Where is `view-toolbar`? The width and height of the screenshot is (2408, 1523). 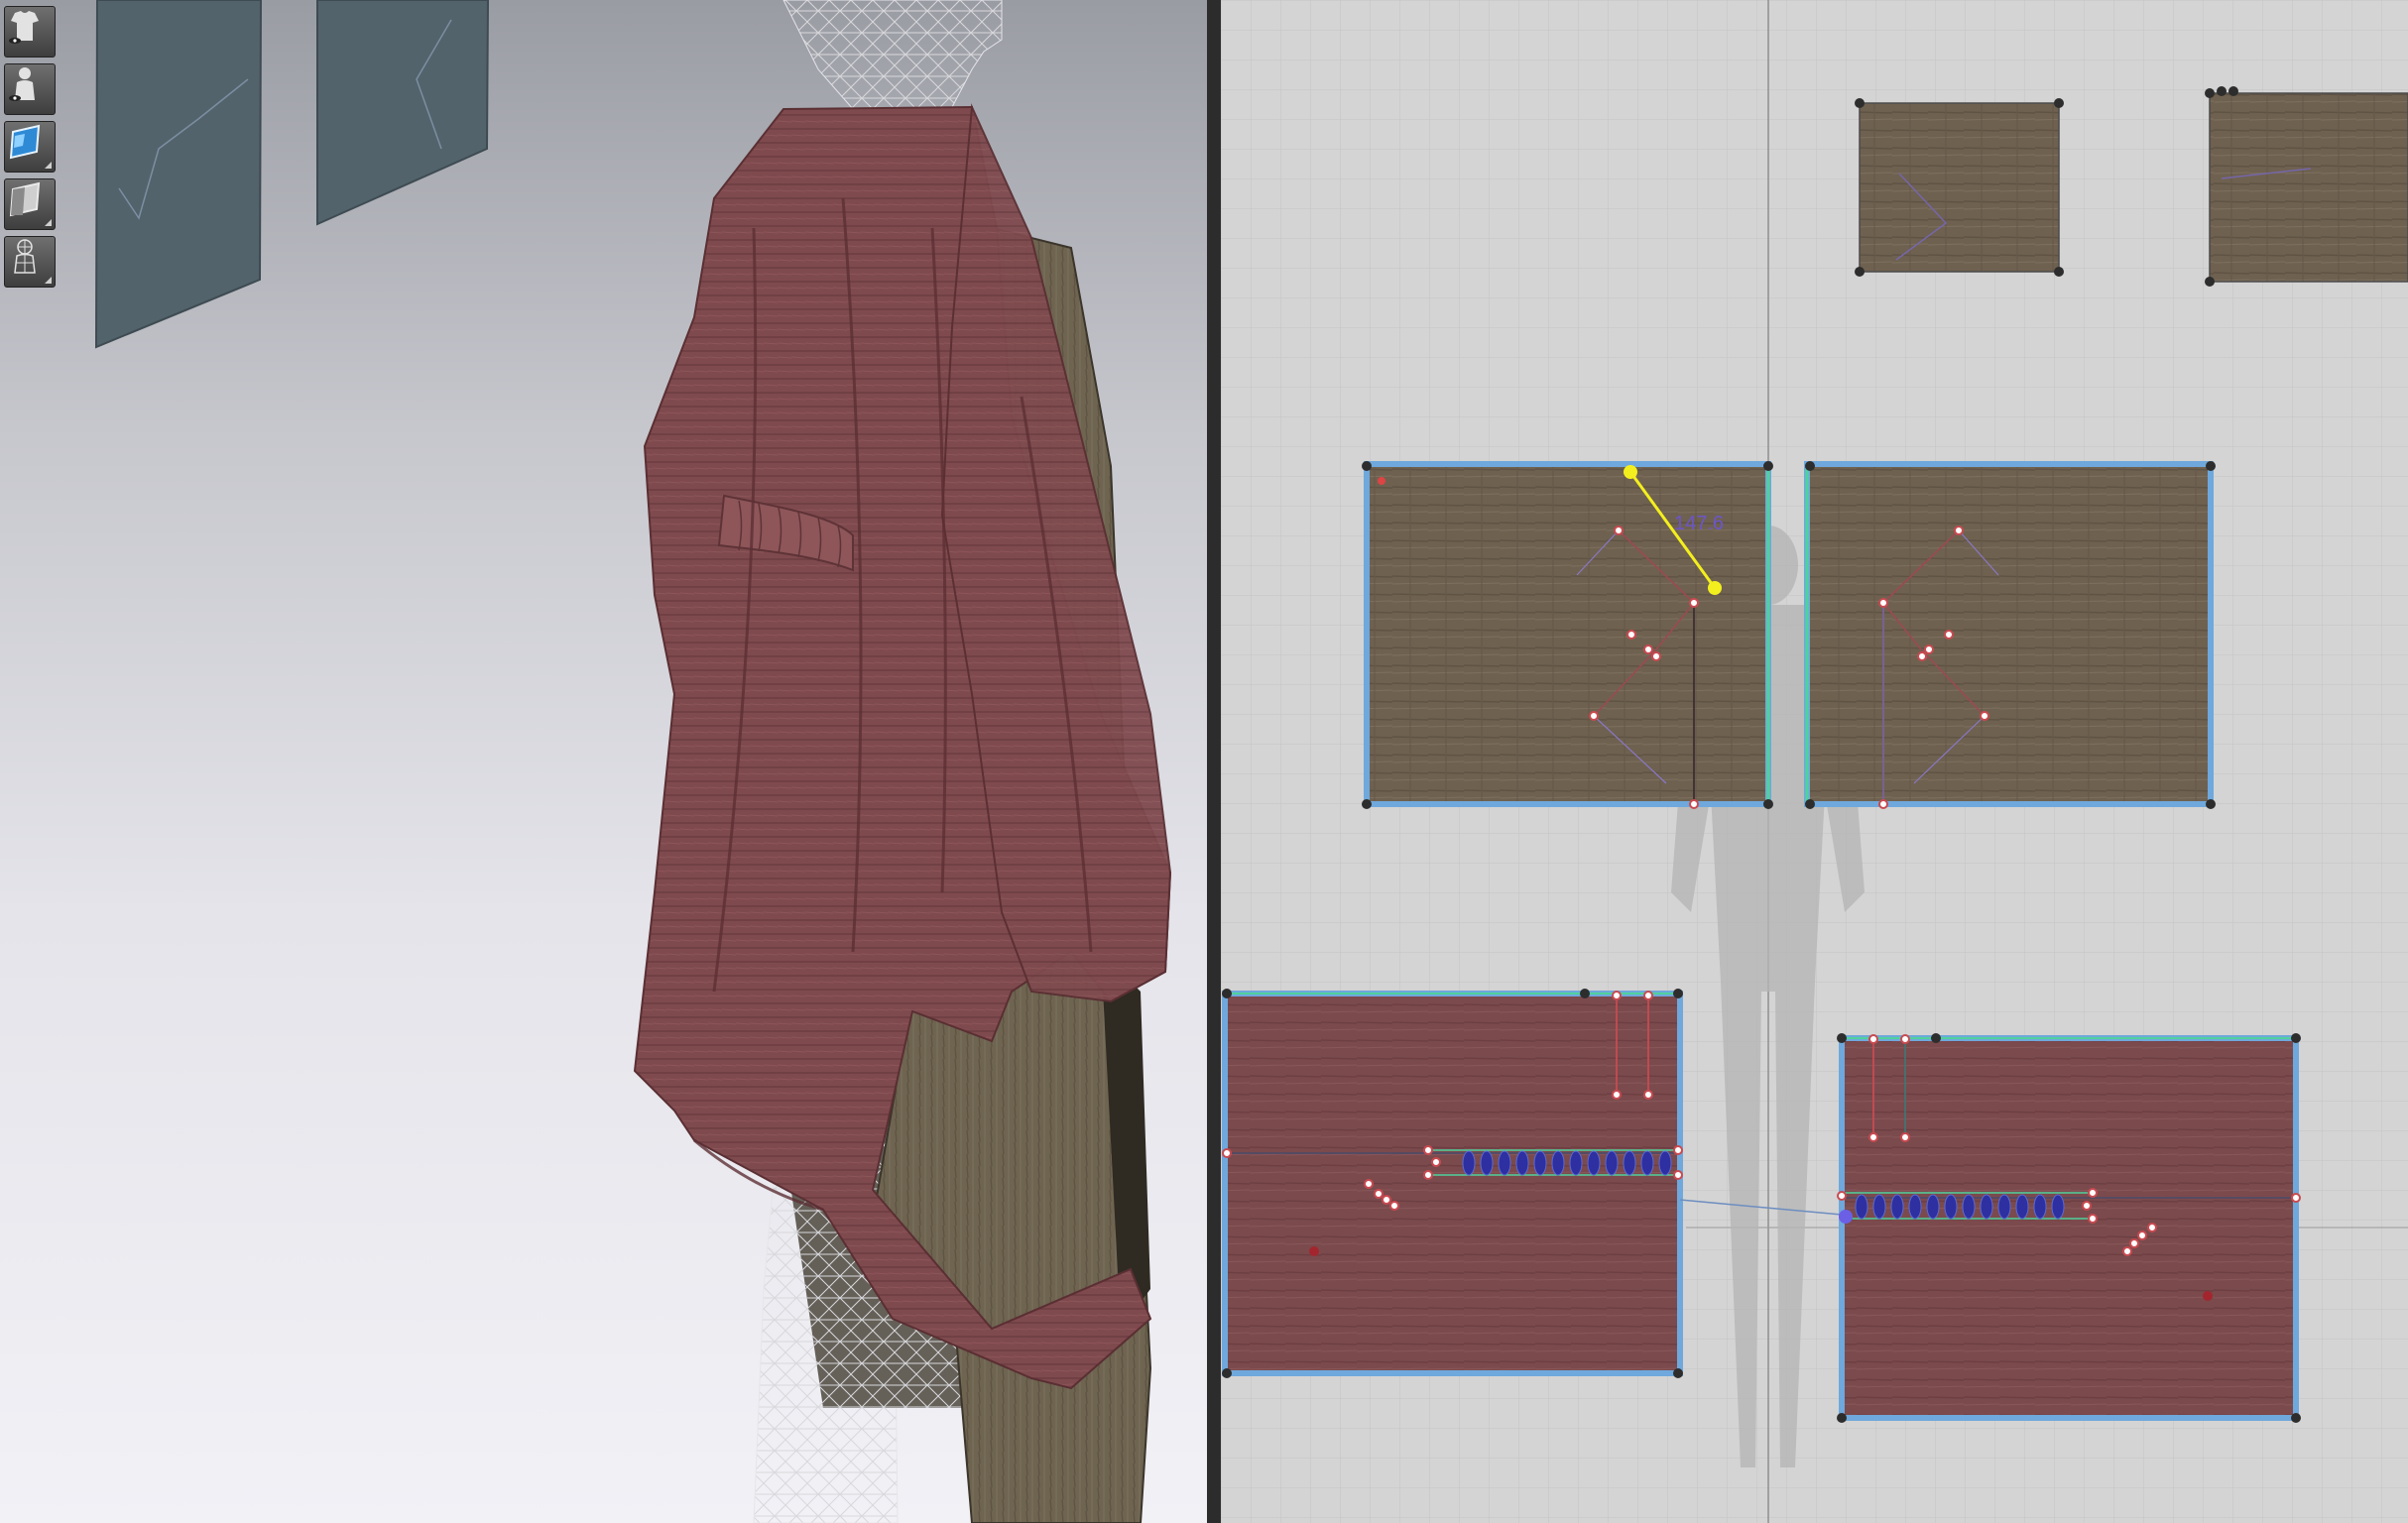
view-toolbar is located at coordinates (32, 149).